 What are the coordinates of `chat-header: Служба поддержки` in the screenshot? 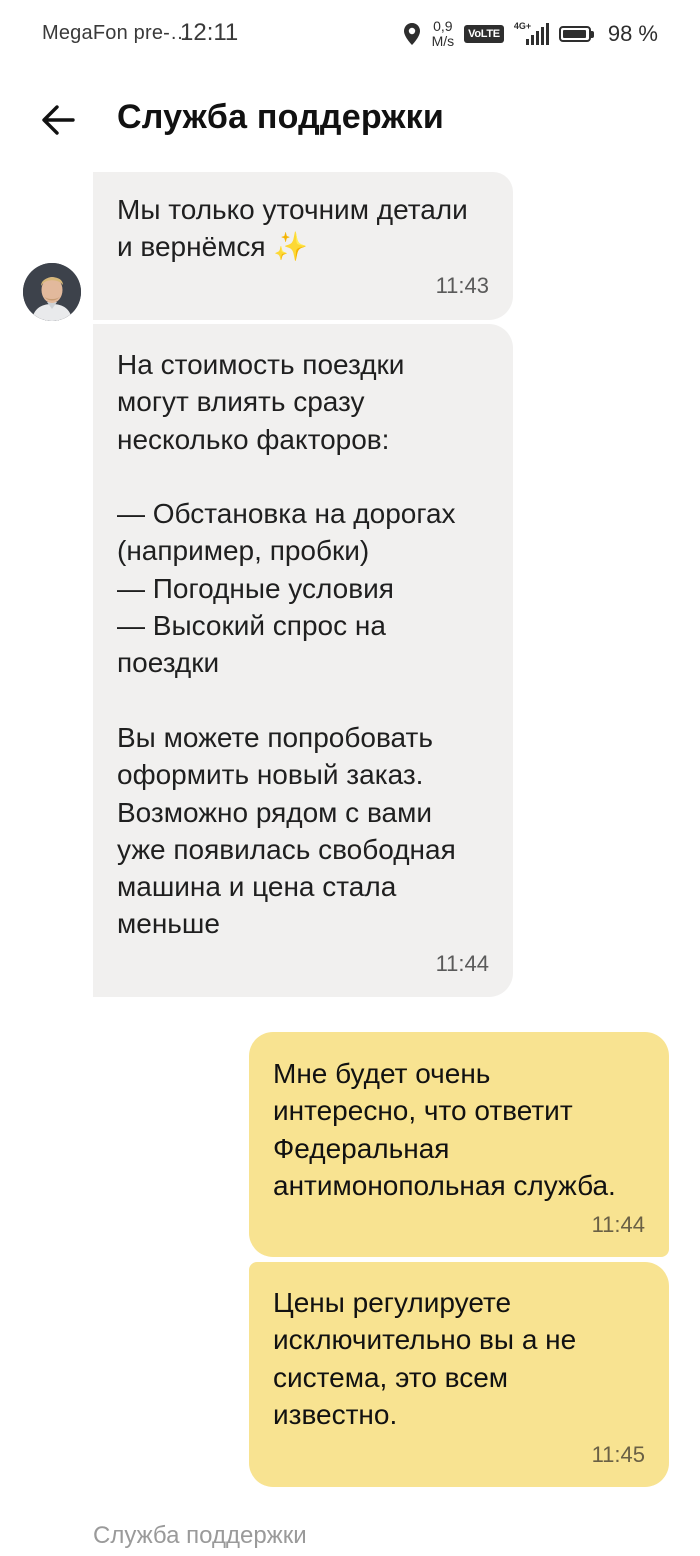 It's located at (350, 120).